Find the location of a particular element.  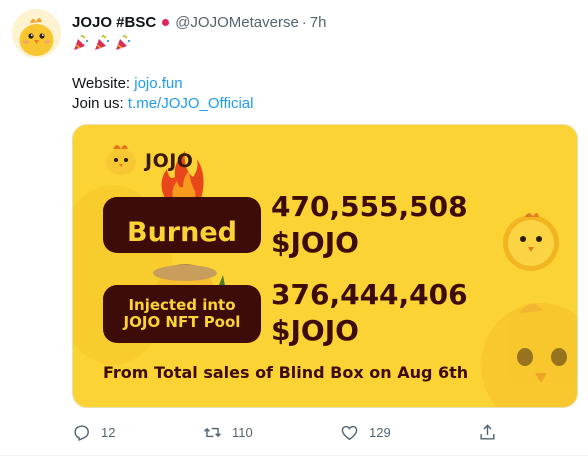

chick-coin-icon is located at coordinates (531, 242).